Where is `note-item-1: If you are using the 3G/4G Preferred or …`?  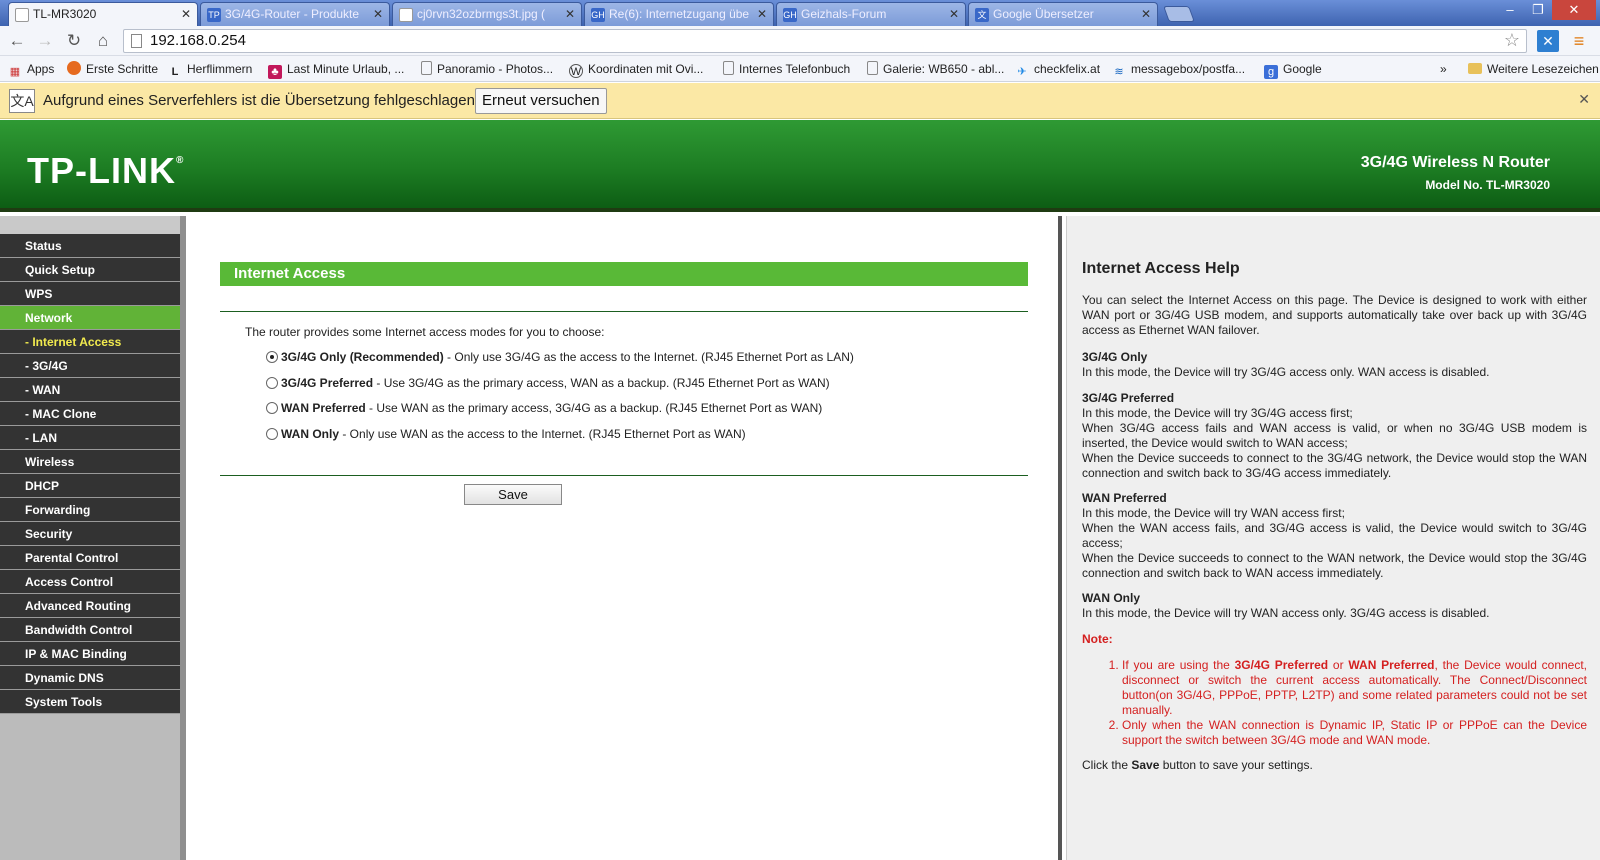
note-item-1: If you are using the 3G/4G Preferred or … is located at coordinates (1354, 688).